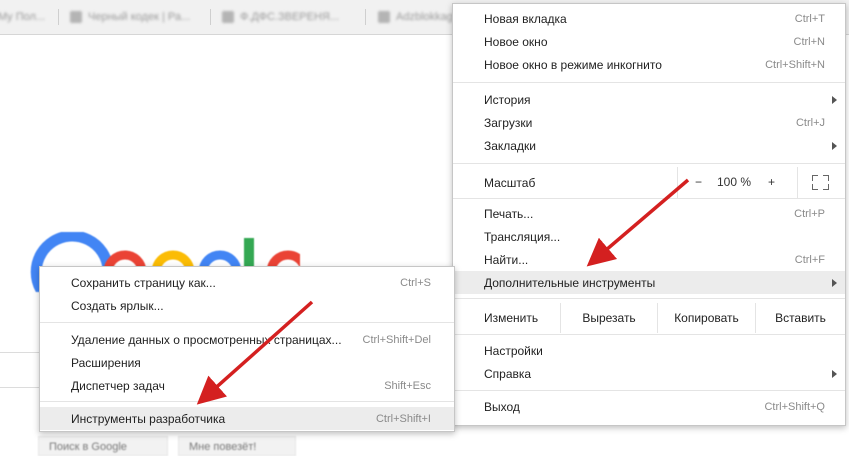 The image size is (849, 456). I want to click on menu-item-find: Найти... Ctrl+F, so click(649, 259).